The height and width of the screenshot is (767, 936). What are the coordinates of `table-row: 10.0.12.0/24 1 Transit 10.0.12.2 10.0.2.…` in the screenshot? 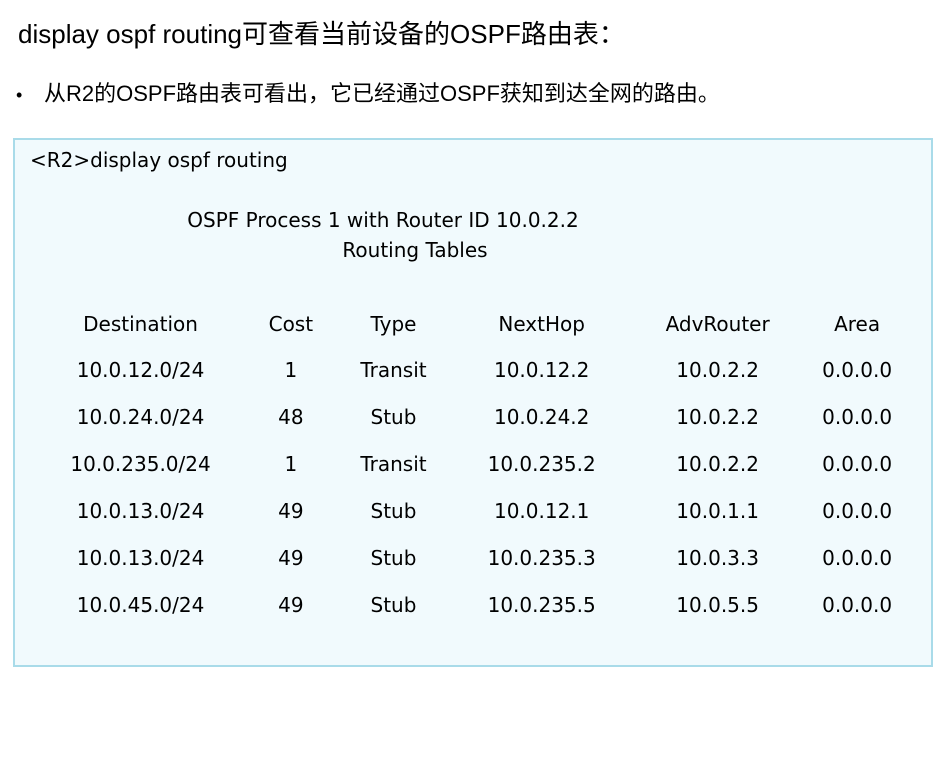 It's located at (493, 369).